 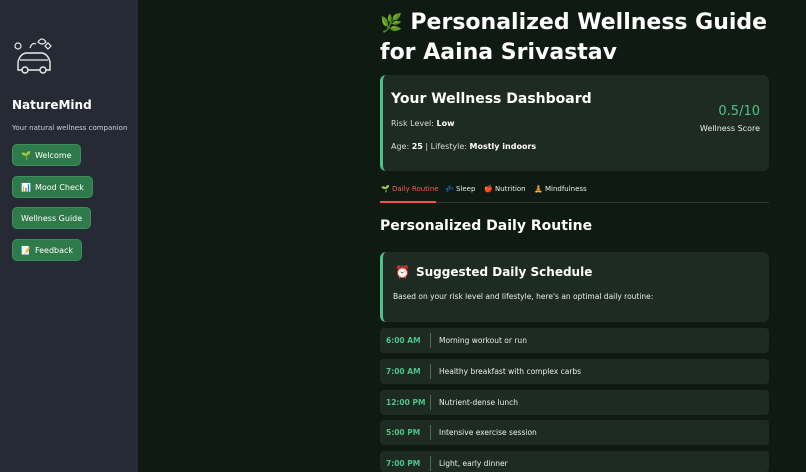 I want to click on memo-icon: 📝, so click(x=26, y=250).